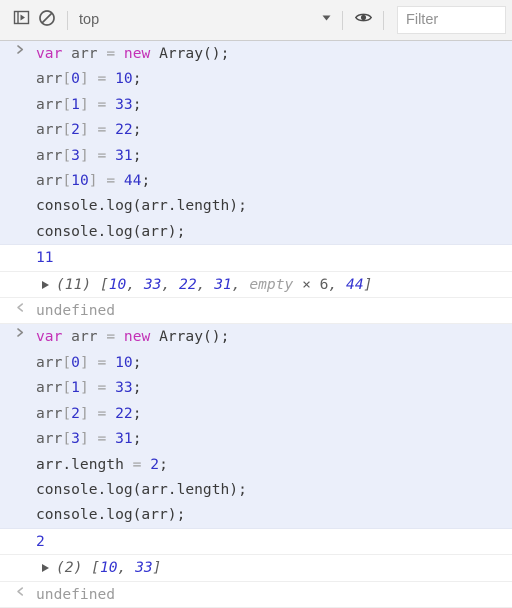 Image resolution: width=512 pixels, height=608 pixels. What do you see at coordinates (271, 129) in the screenshot?
I see `code-line: arr[2] = 22;` at bounding box center [271, 129].